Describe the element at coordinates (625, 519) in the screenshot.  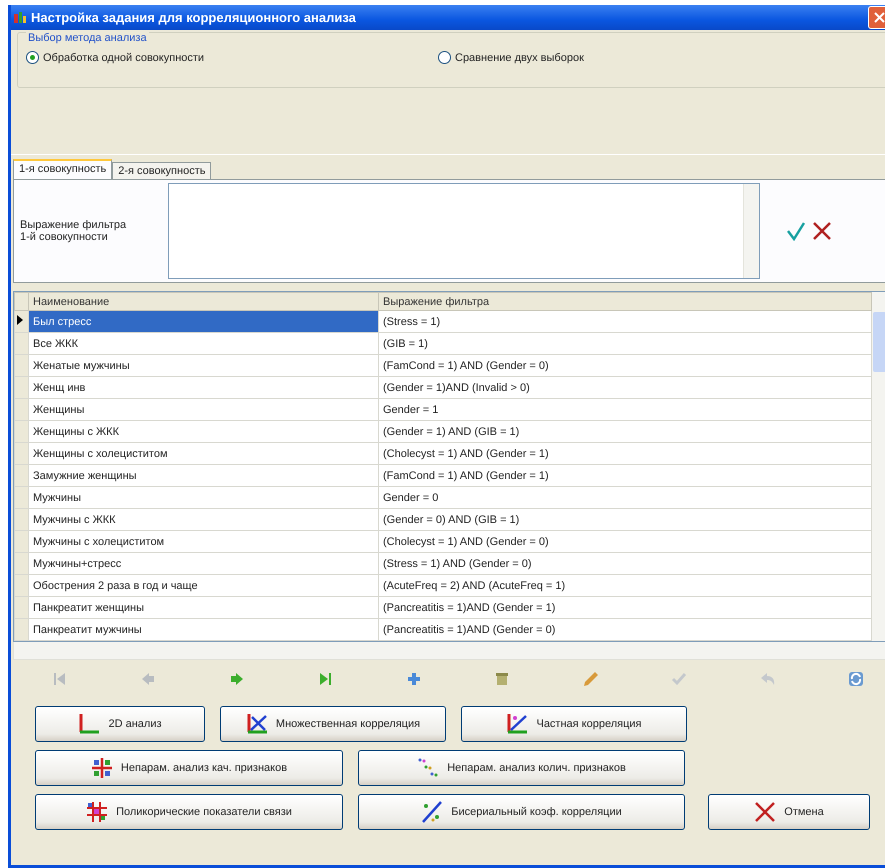
I see `table-cell: (Gender = 0) AND (GIB = 1)` at that location.